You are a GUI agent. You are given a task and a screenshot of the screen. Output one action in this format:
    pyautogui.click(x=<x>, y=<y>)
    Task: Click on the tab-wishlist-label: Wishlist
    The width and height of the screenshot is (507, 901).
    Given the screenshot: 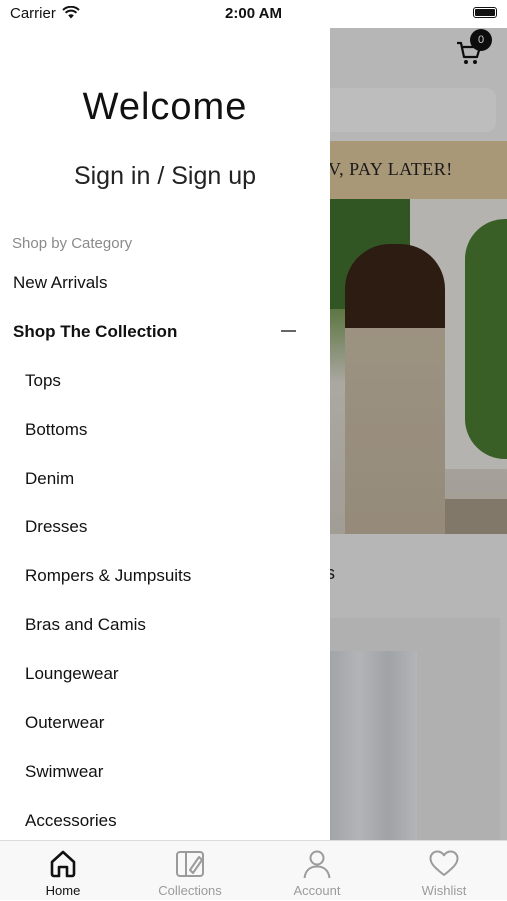 What is the action you would take?
    pyautogui.click(x=444, y=890)
    